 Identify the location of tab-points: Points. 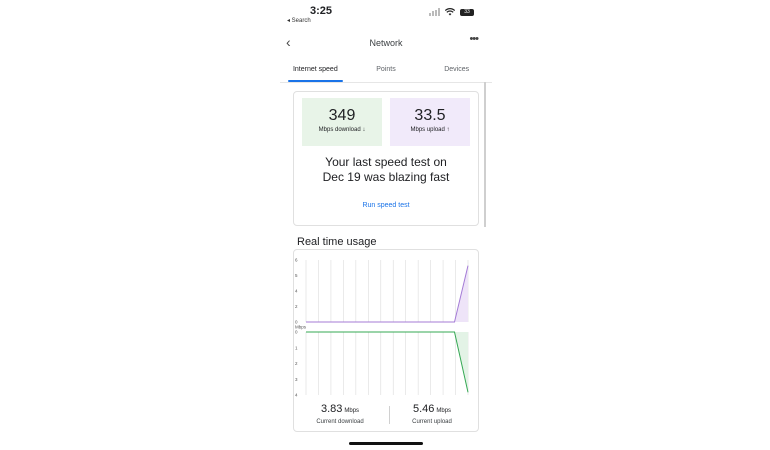
(386, 72).